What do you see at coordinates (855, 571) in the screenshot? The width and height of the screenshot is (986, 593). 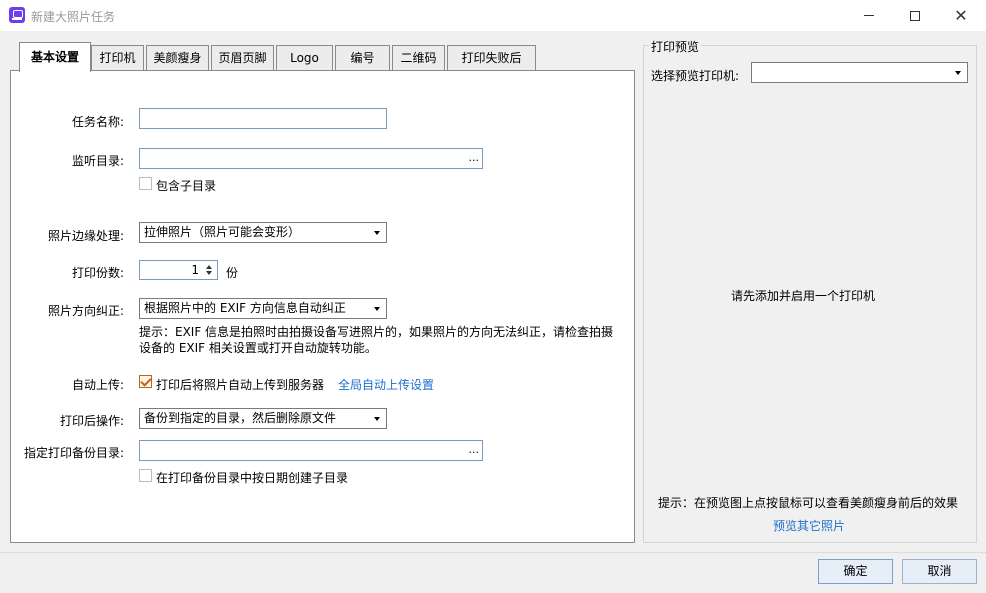 I see `ok-button: 确定` at bounding box center [855, 571].